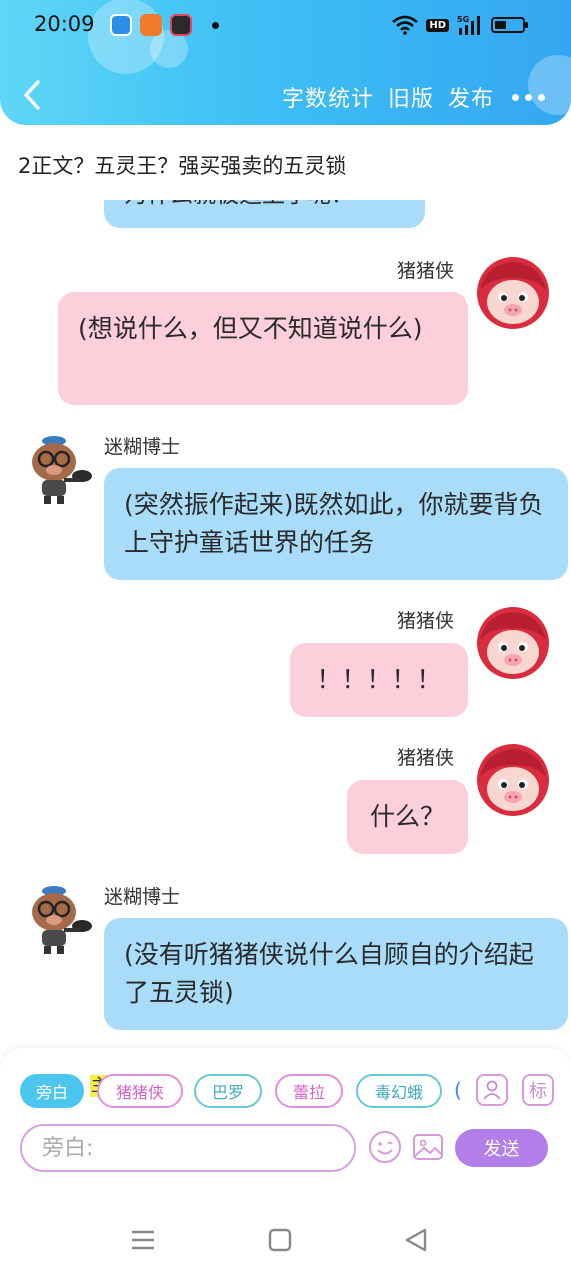  What do you see at coordinates (538, 1090) in the screenshot?
I see `tag-button: 标` at bounding box center [538, 1090].